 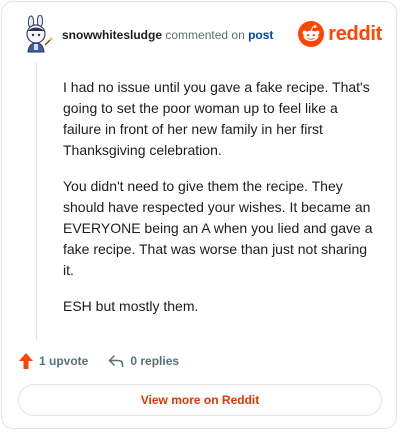 I want to click on upvote-count: 1 upvote, so click(x=64, y=361).